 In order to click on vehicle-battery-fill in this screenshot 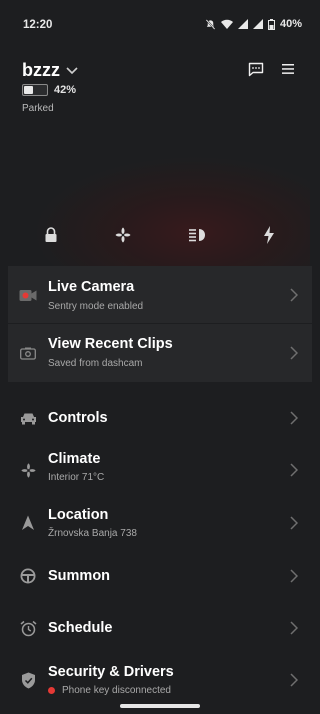, I will do `click(28, 90)`.